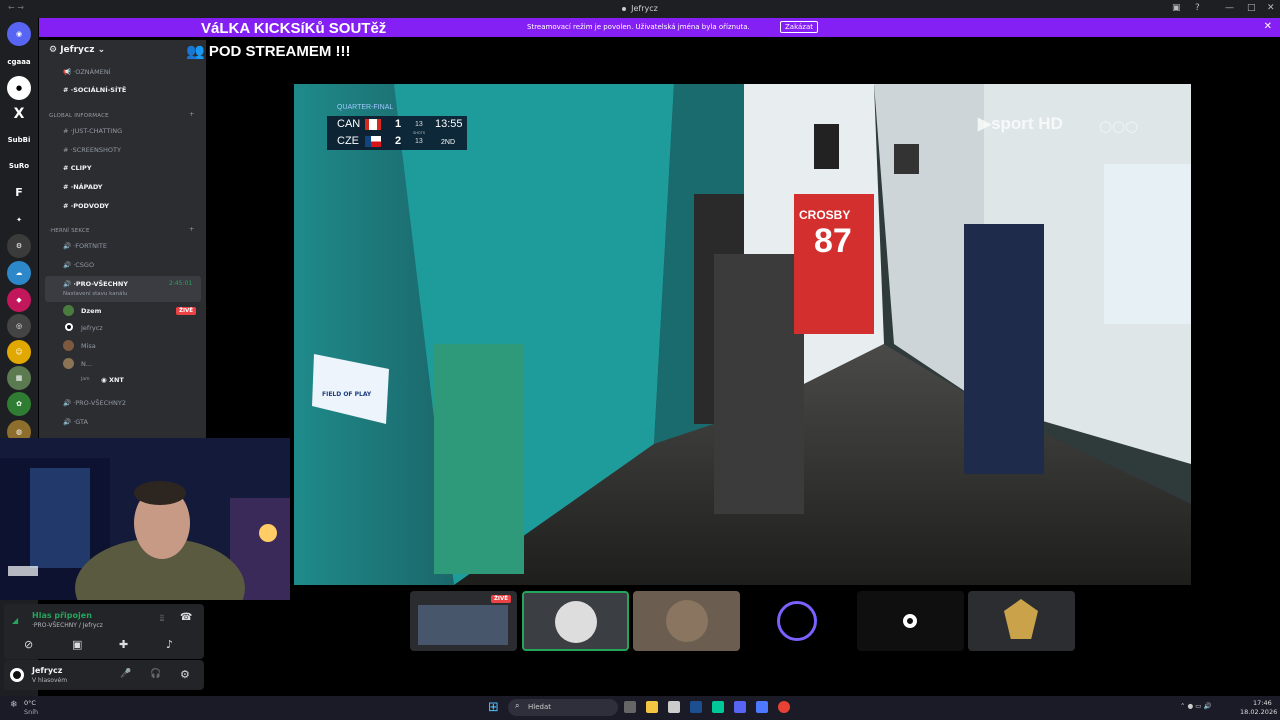 This screenshot has height=720, width=1280. What do you see at coordinates (67, 131) in the screenshot?
I see `chat-icon: #` at bounding box center [67, 131].